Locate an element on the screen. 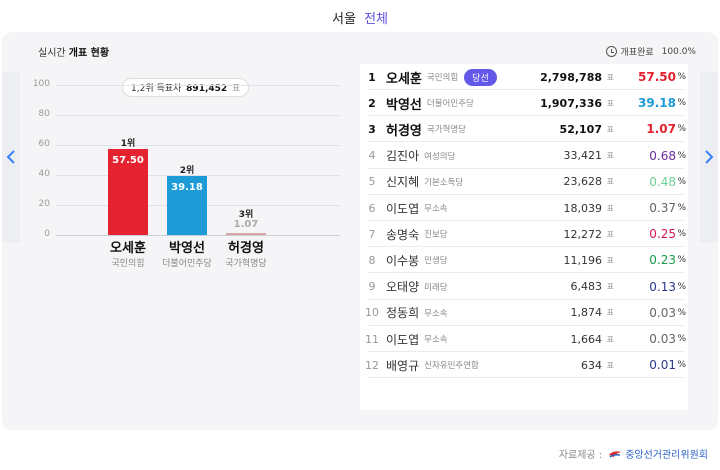 The height and width of the screenshot is (470, 720). bar-2: 39.18 is located at coordinates (187, 205).